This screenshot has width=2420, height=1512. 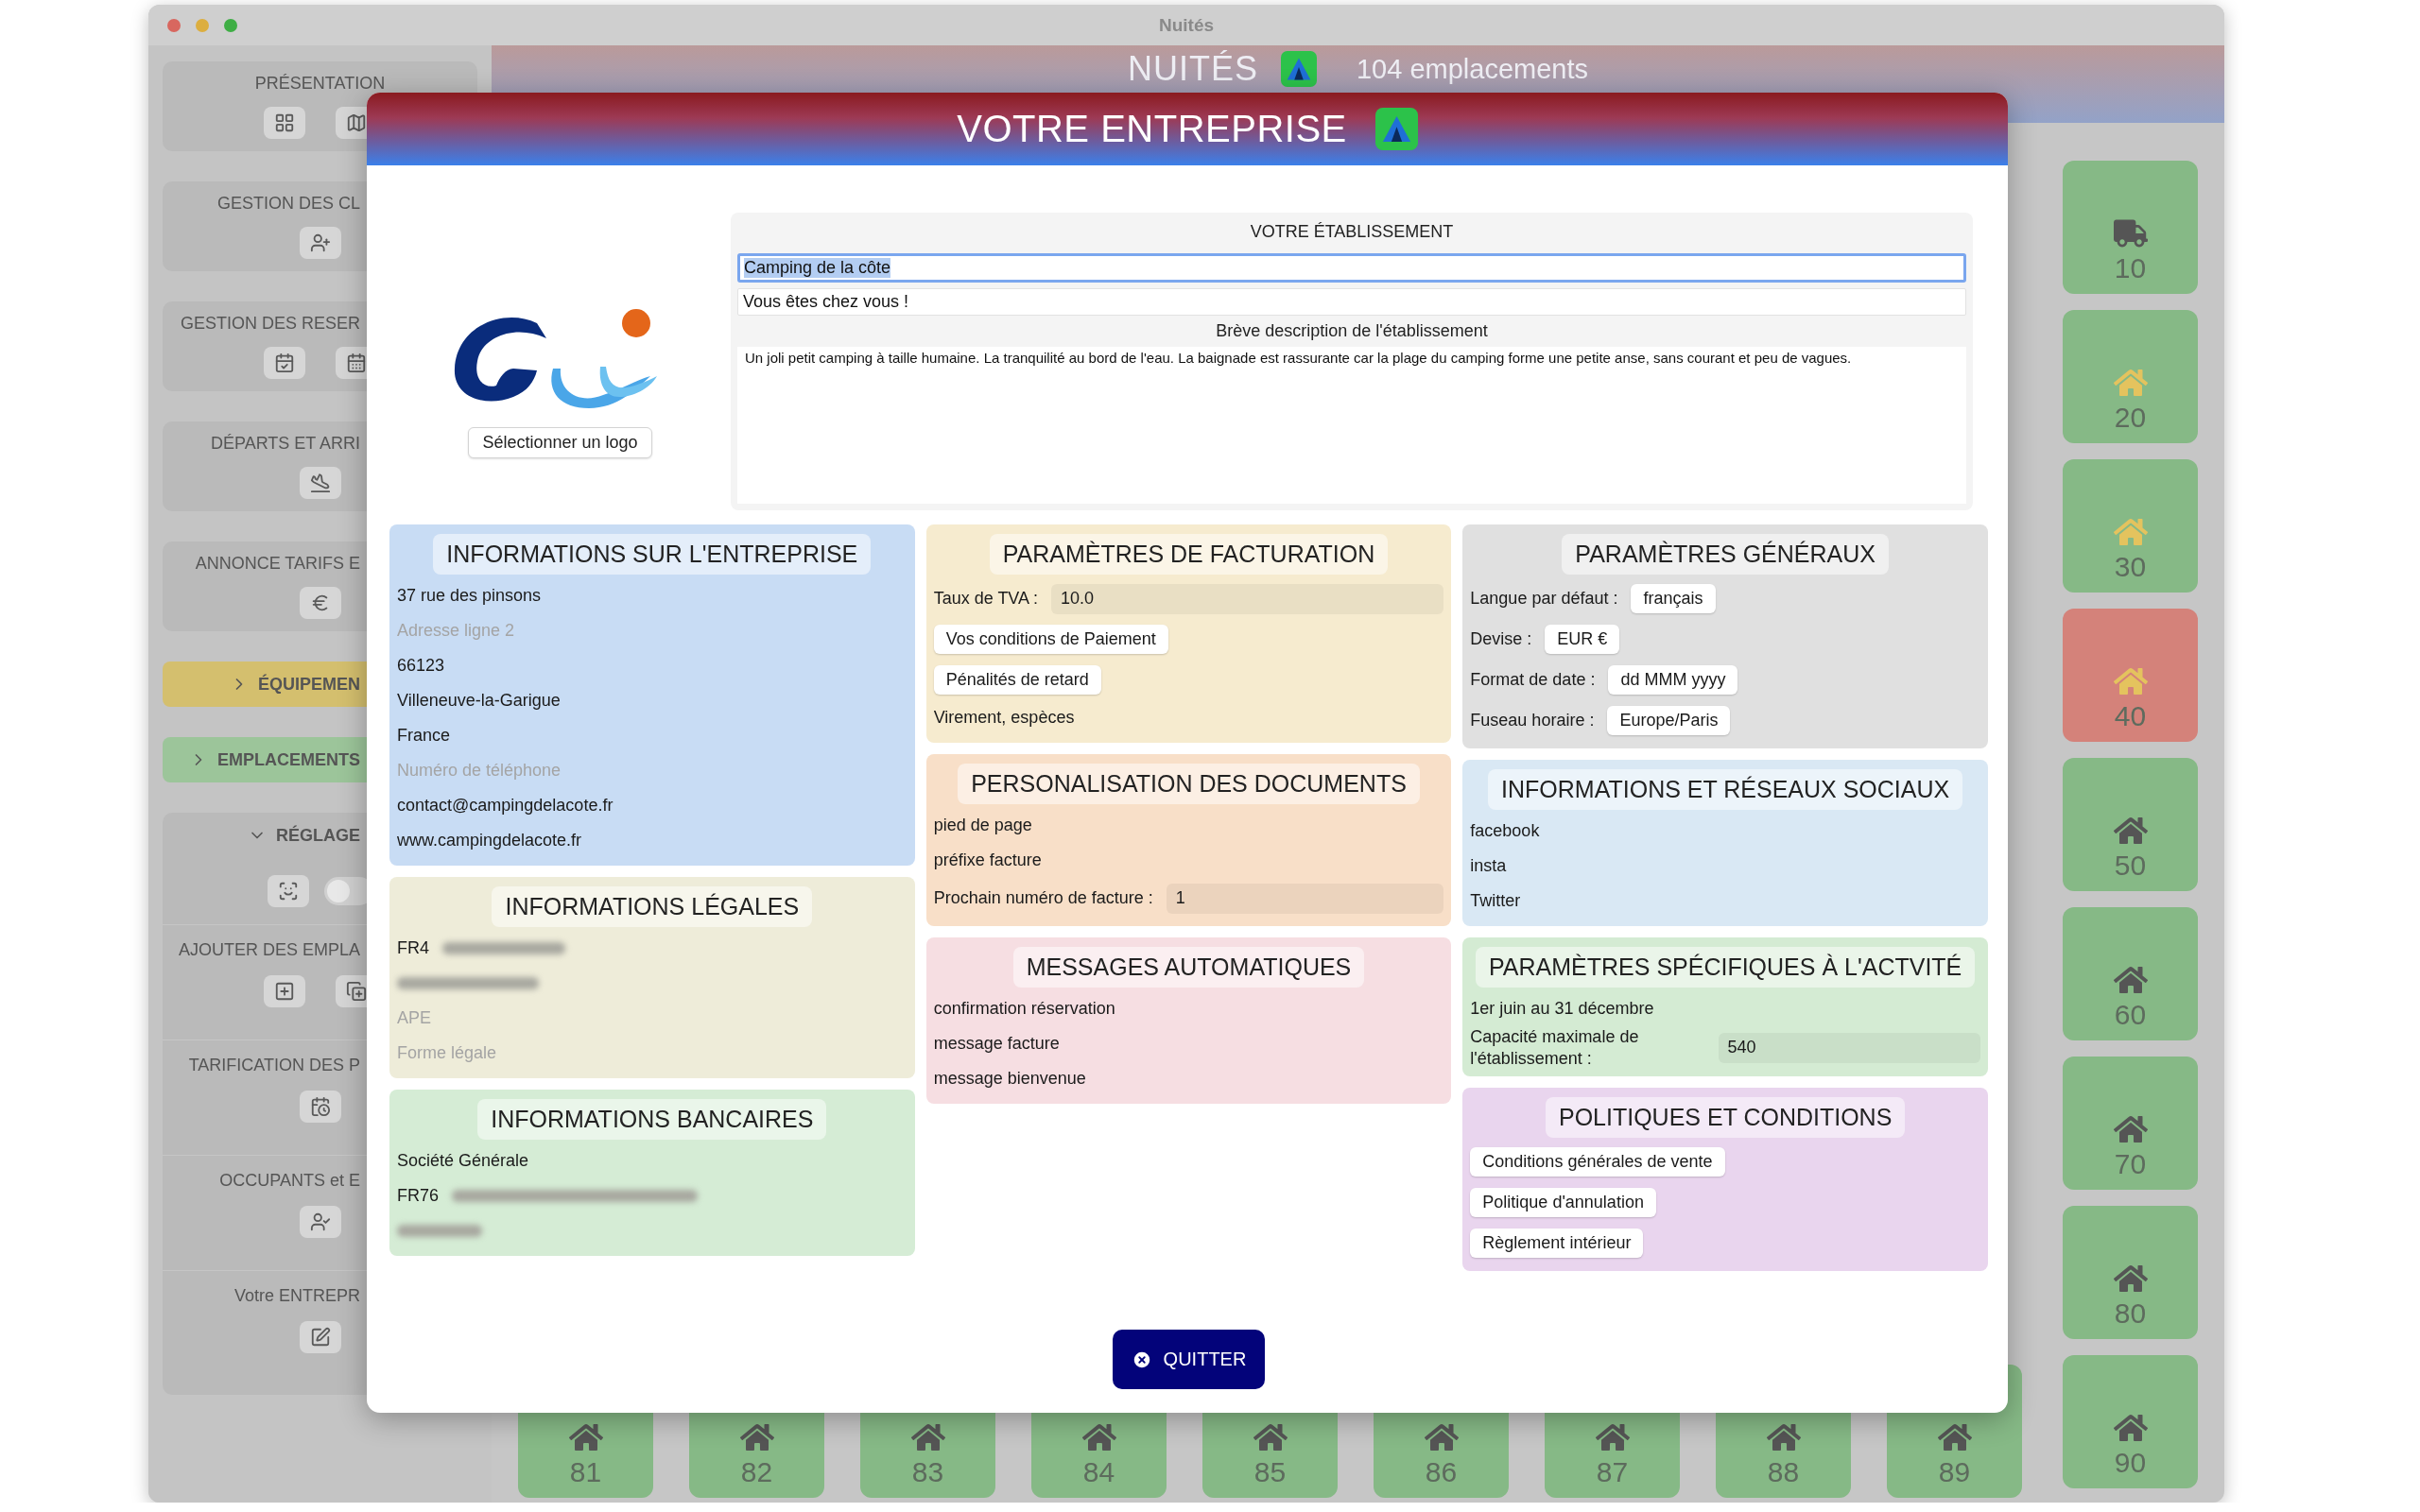 I want to click on scan-icon, so click(x=288, y=891).